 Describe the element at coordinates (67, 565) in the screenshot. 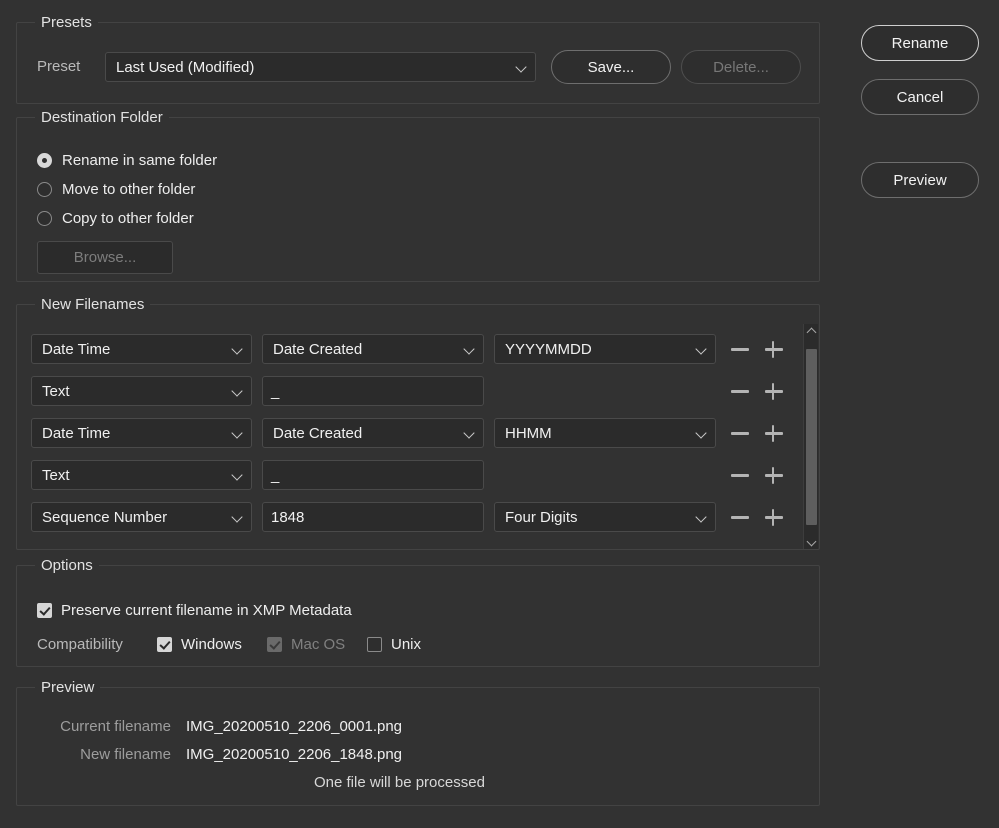

I see `options-group-label: Options` at that location.